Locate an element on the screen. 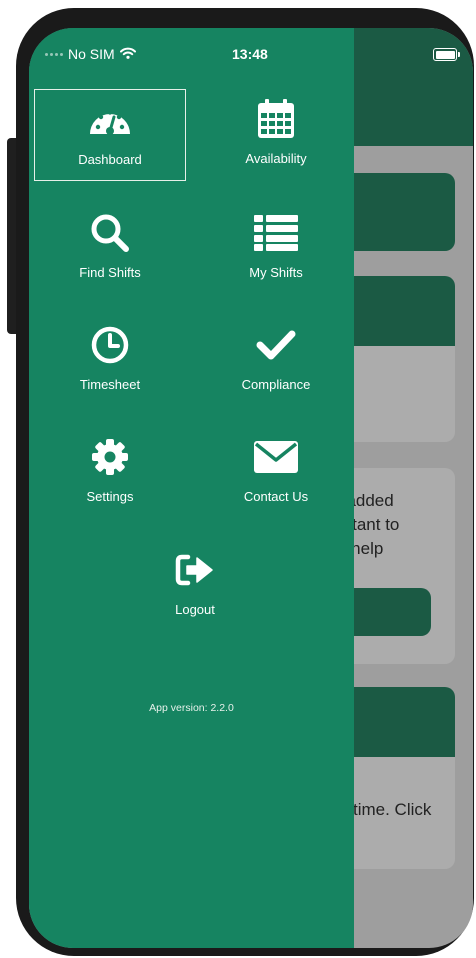  menu-item-compliance: Compliance is located at coordinates (276, 361).